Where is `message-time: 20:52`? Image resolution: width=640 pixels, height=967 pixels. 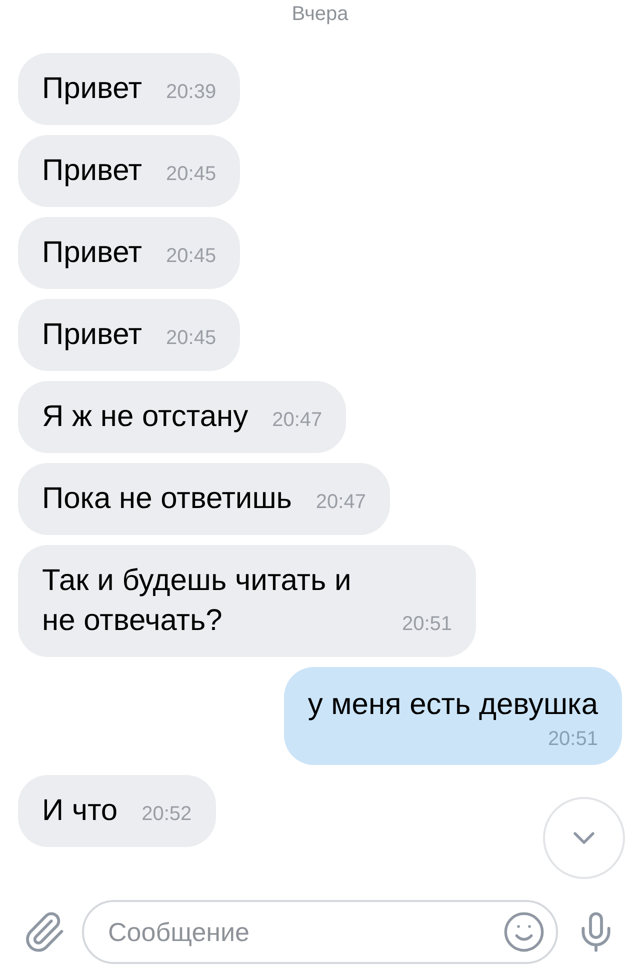 message-time: 20:52 is located at coordinates (167, 814).